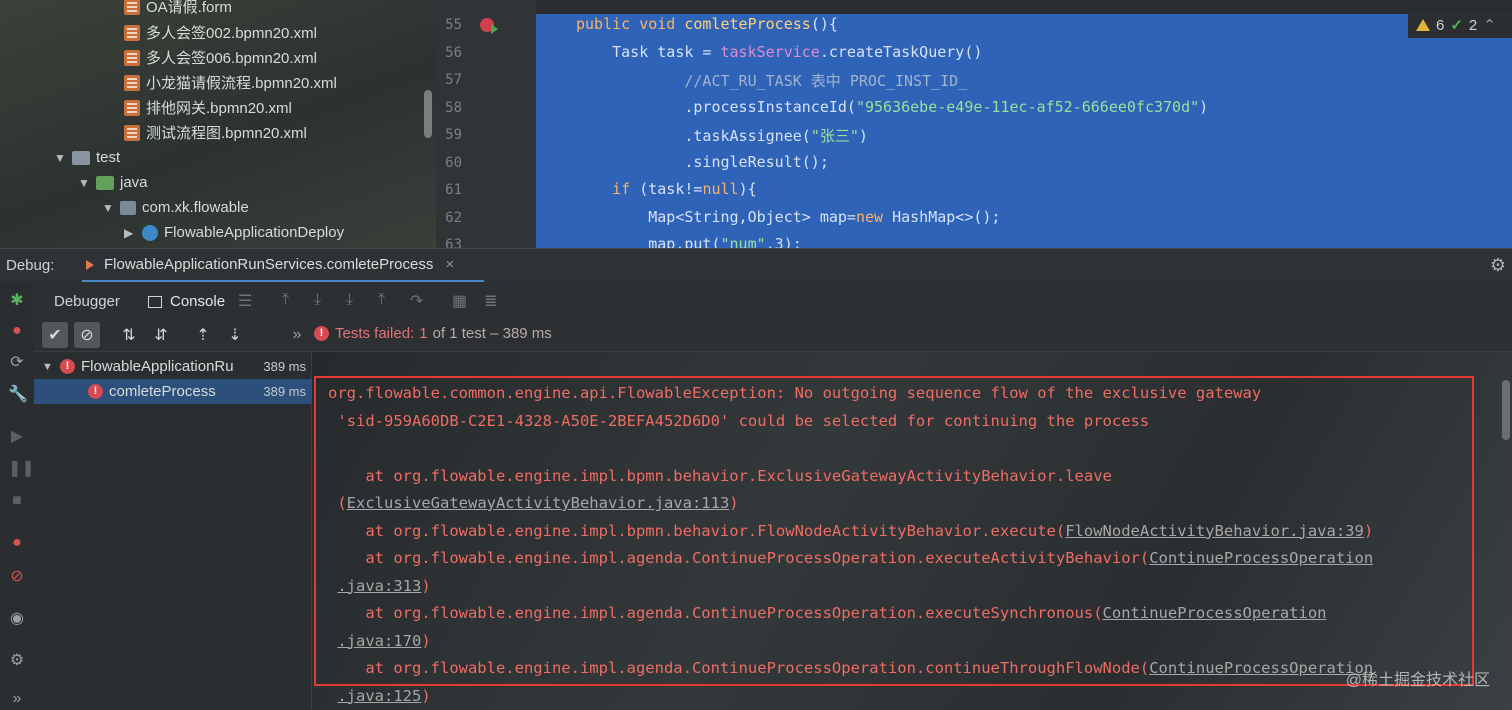 This screenshot has height=710, width=1512. Describe the element at coordinates (671, 189) in the screenshot. I see `code-token: (task!=` at that location.